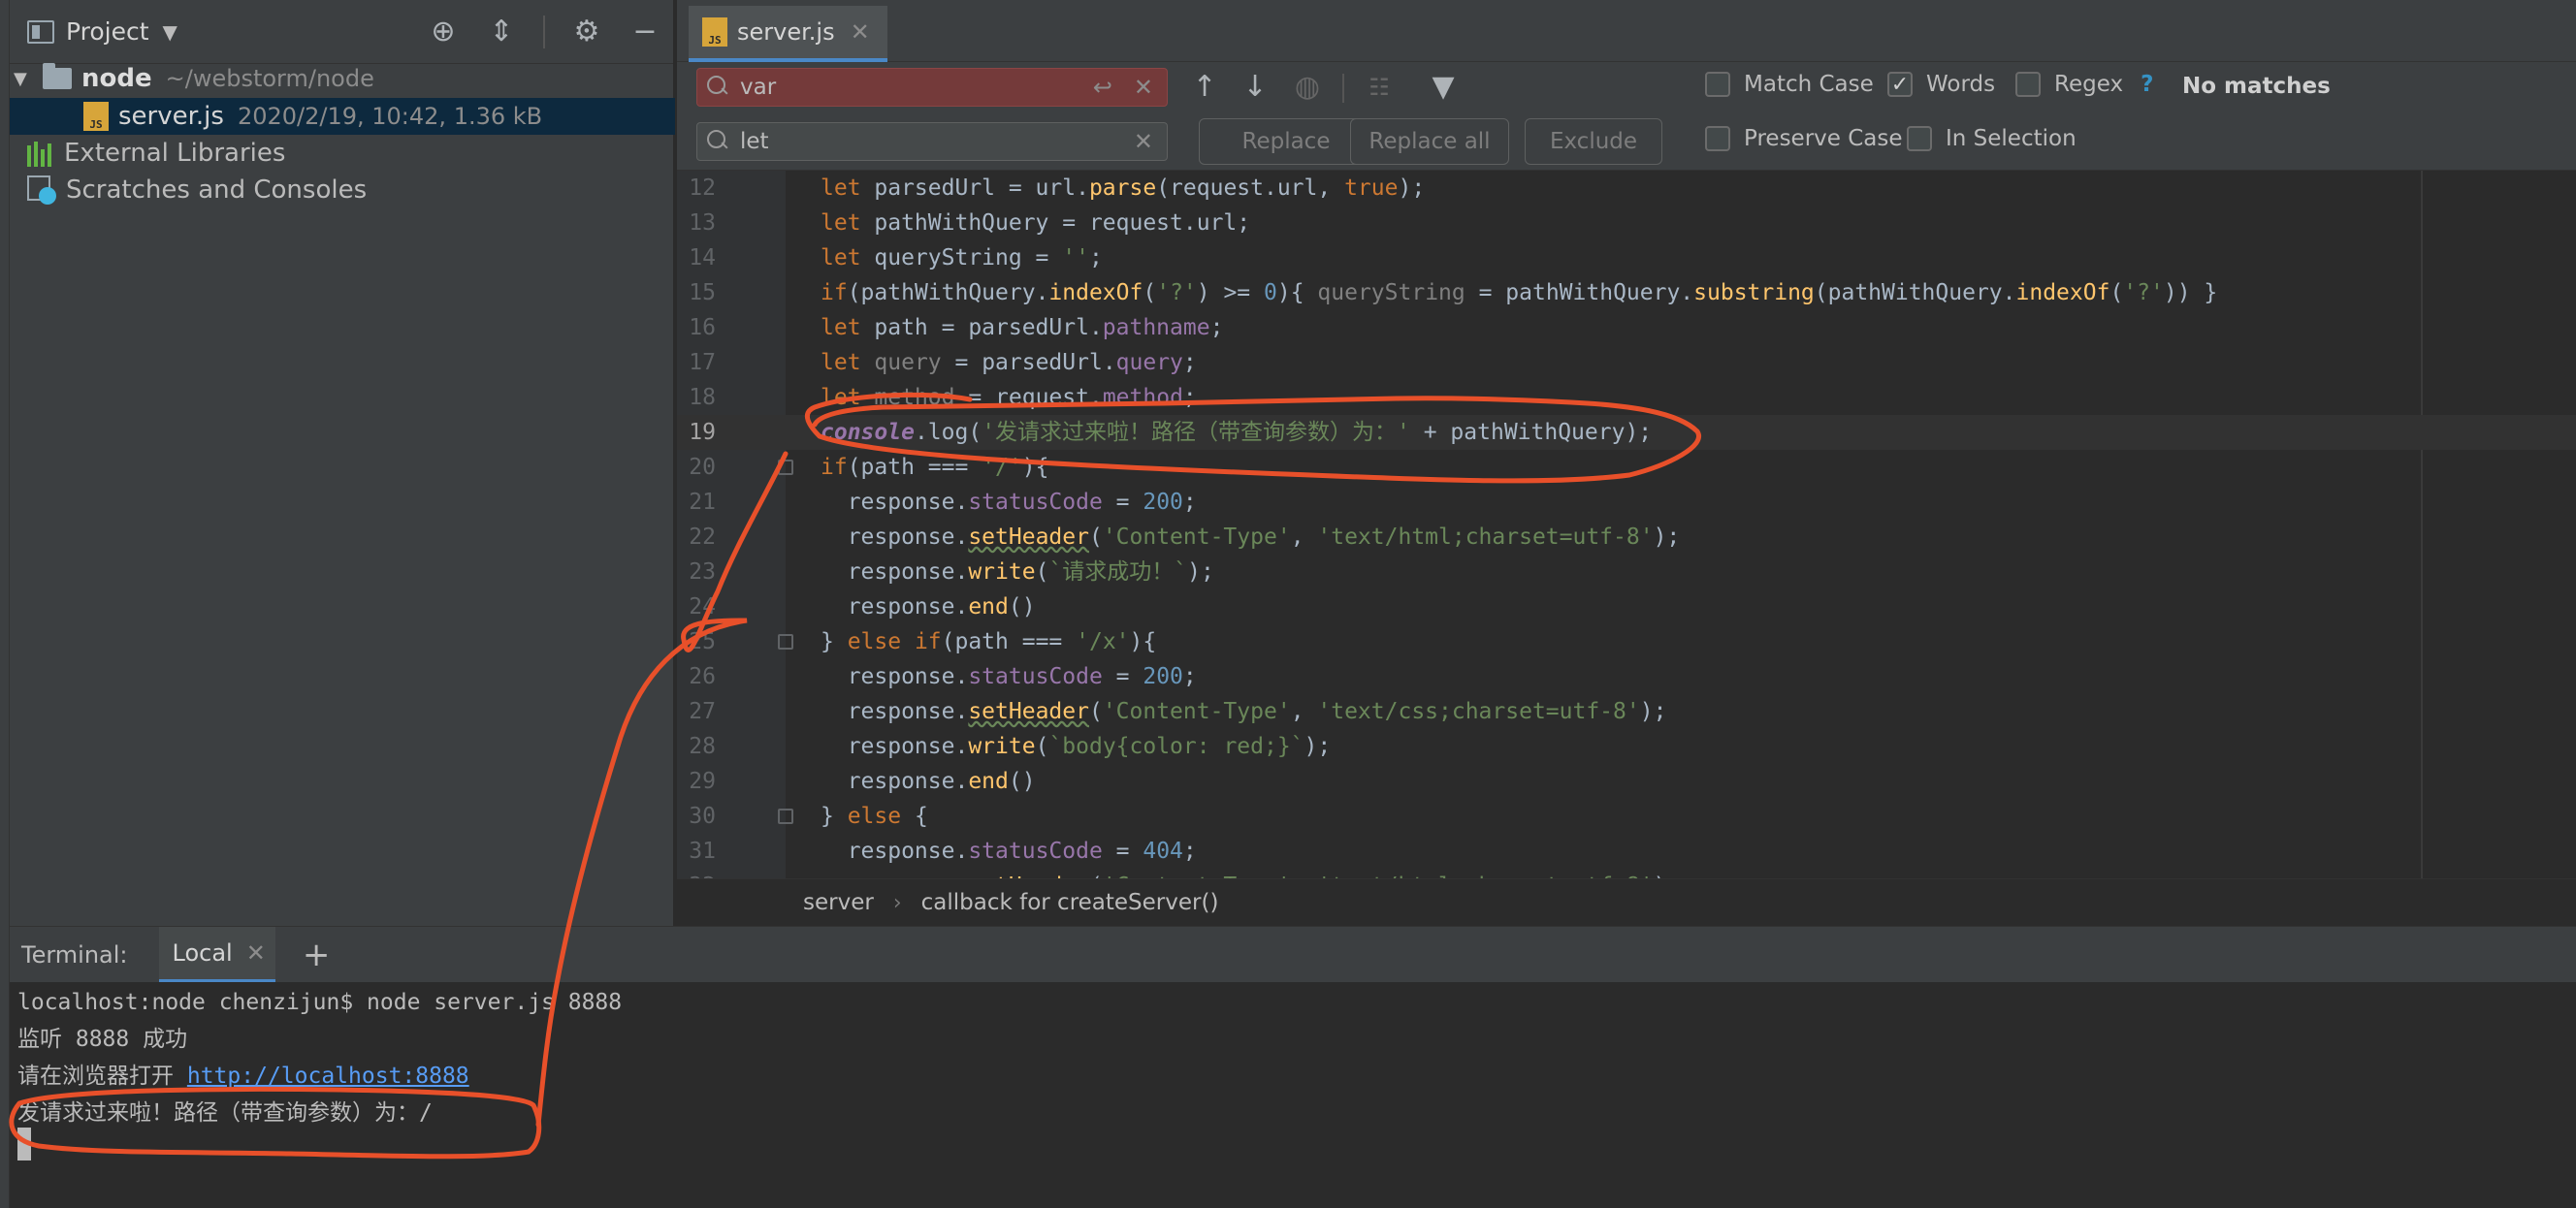 Image resolution: width=2576 pixels, height=1208 pixels. I want to click on preserve-case-checkbox: Preserve Case, so click(1804, 138).